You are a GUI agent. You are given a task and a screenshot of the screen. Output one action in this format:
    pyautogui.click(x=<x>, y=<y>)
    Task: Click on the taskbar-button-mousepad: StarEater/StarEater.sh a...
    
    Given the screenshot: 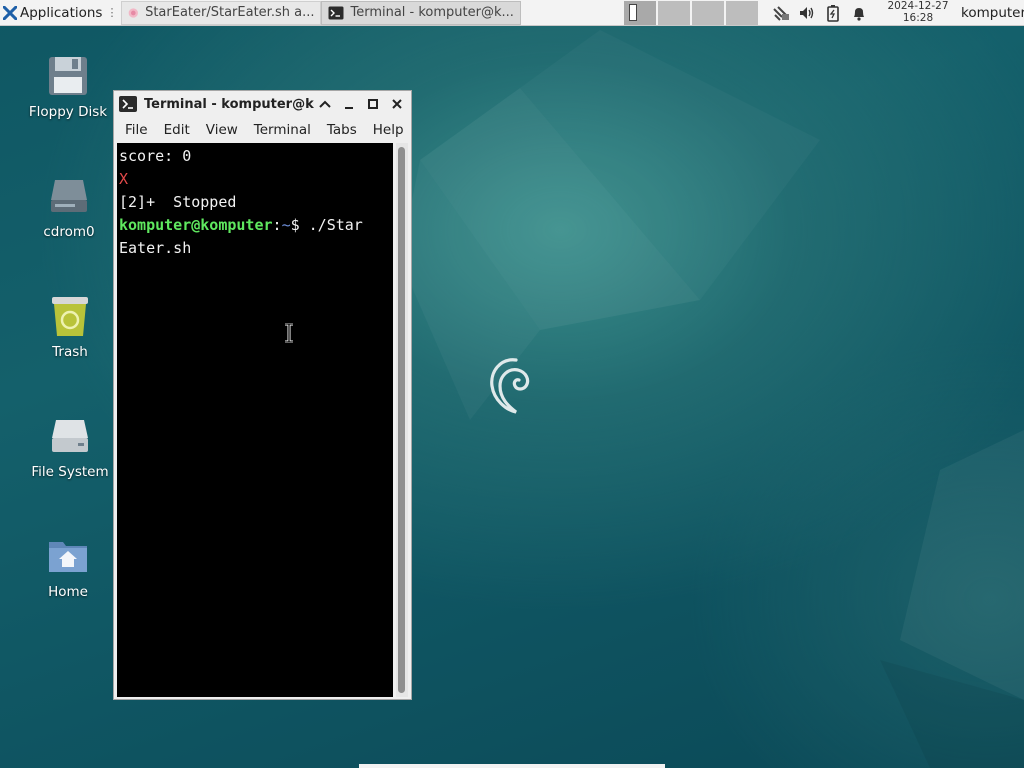 What is the action you would take?
    pyautogui.click(x=221, y=12)
    